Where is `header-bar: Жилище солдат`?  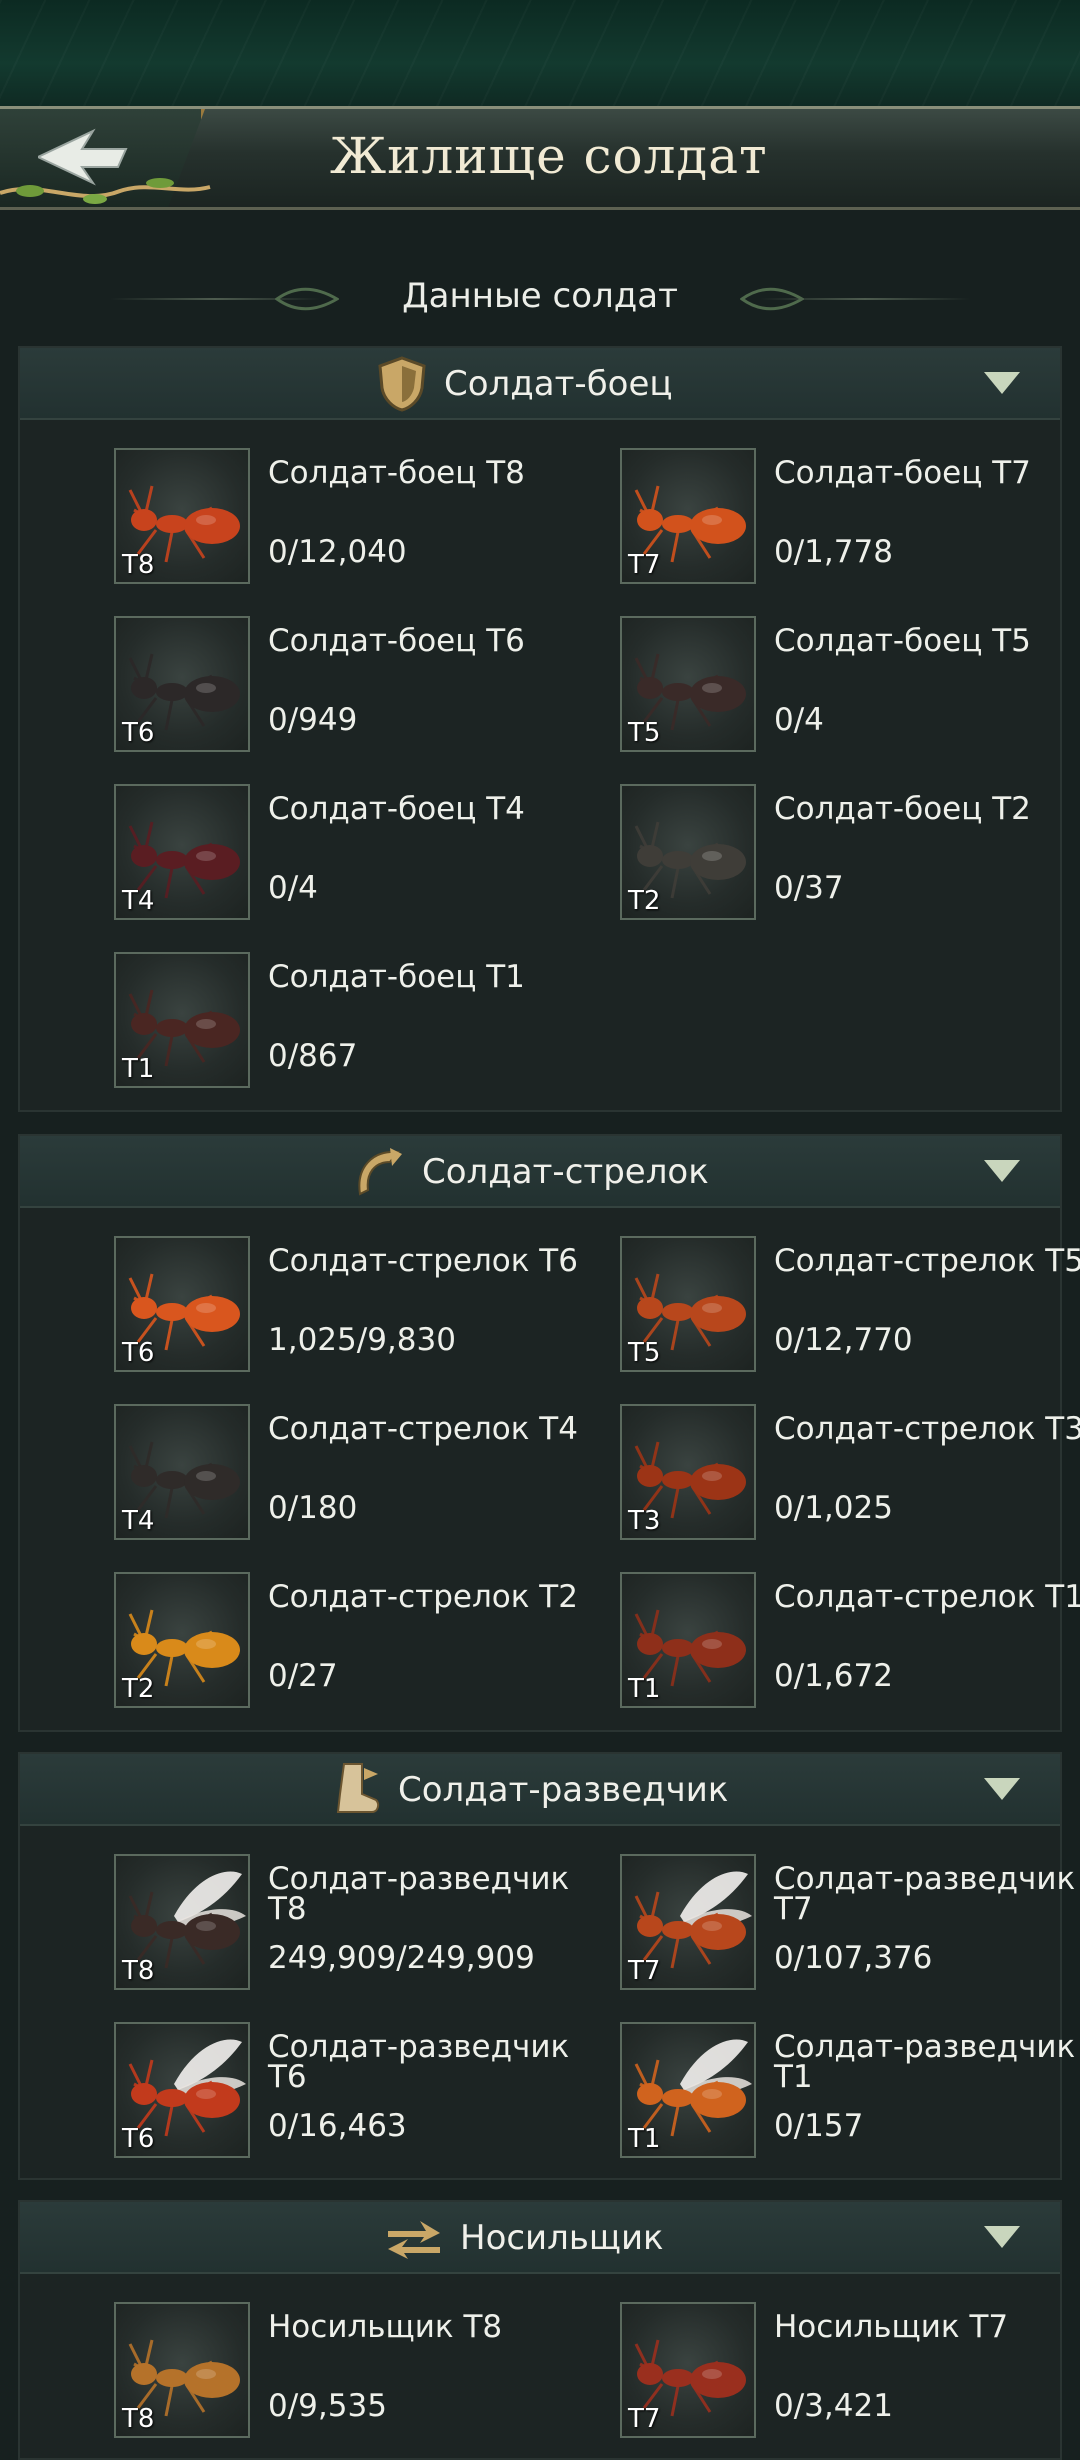 header-bar: Жилище солдат is located at coordinates (540, 158).